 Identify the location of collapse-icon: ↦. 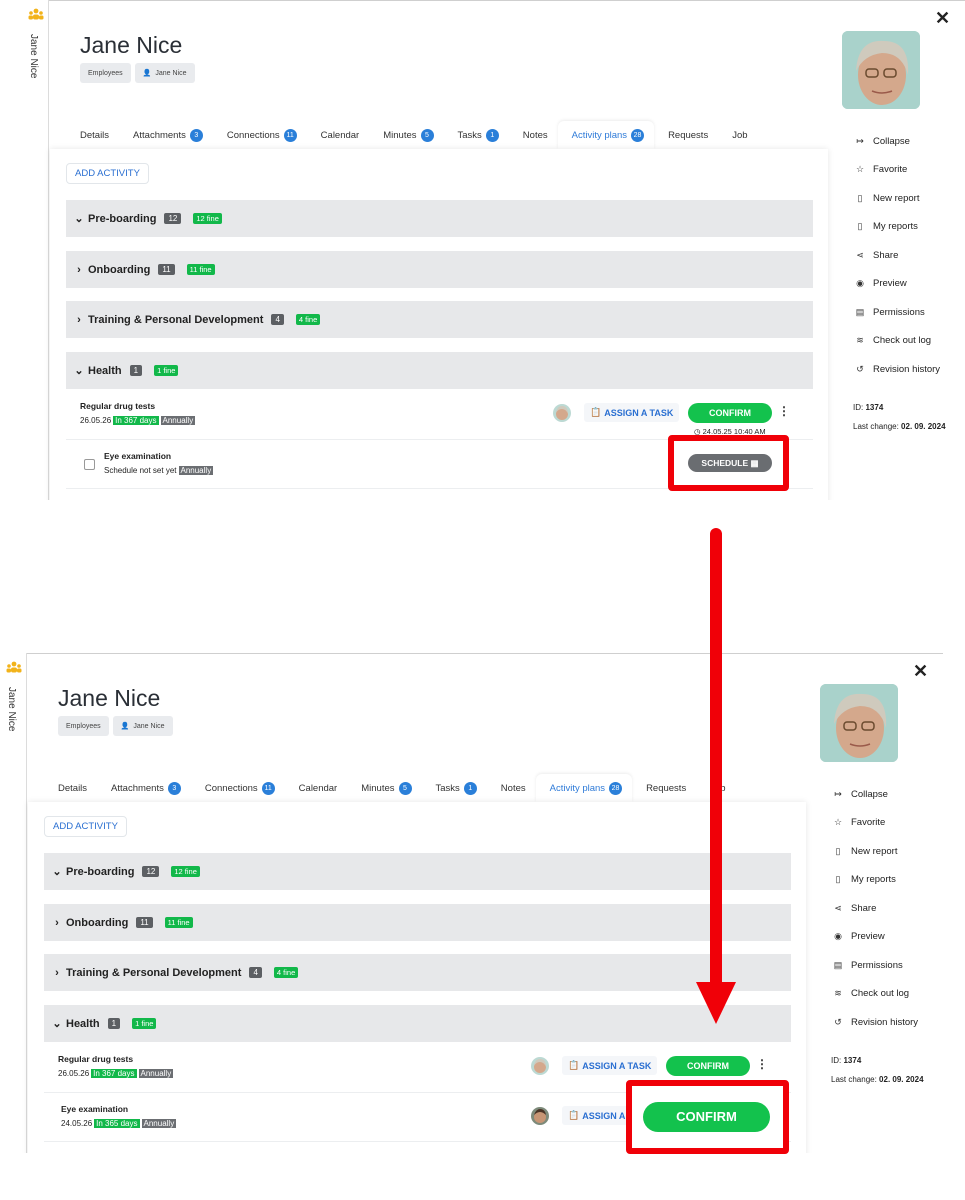
(860, 140).